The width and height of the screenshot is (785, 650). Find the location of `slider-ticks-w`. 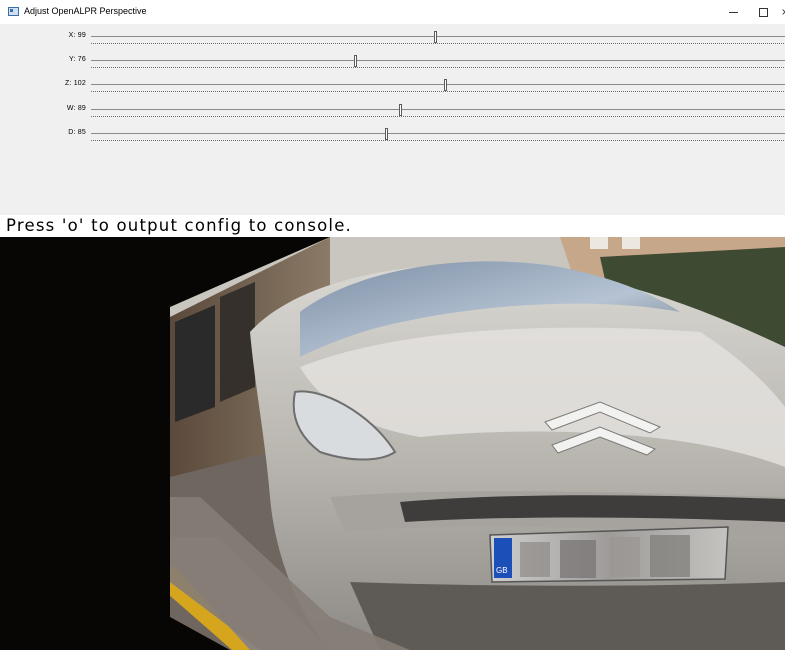

slider-ticks-w is located at coordinates (438, 116).